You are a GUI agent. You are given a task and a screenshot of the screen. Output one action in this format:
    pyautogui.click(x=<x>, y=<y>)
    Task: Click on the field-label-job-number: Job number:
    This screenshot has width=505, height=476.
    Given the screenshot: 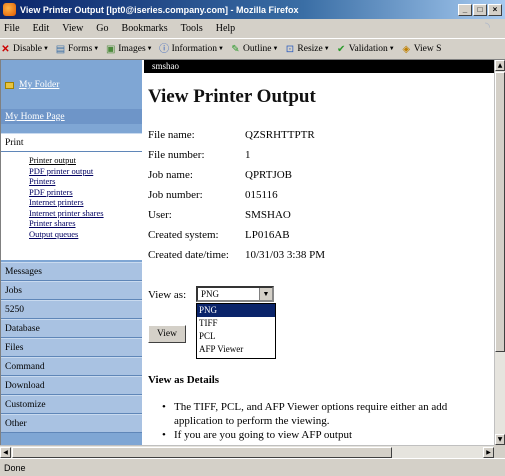 What is the action you would take?
    pyautogui.click(x=175, y=195)
    